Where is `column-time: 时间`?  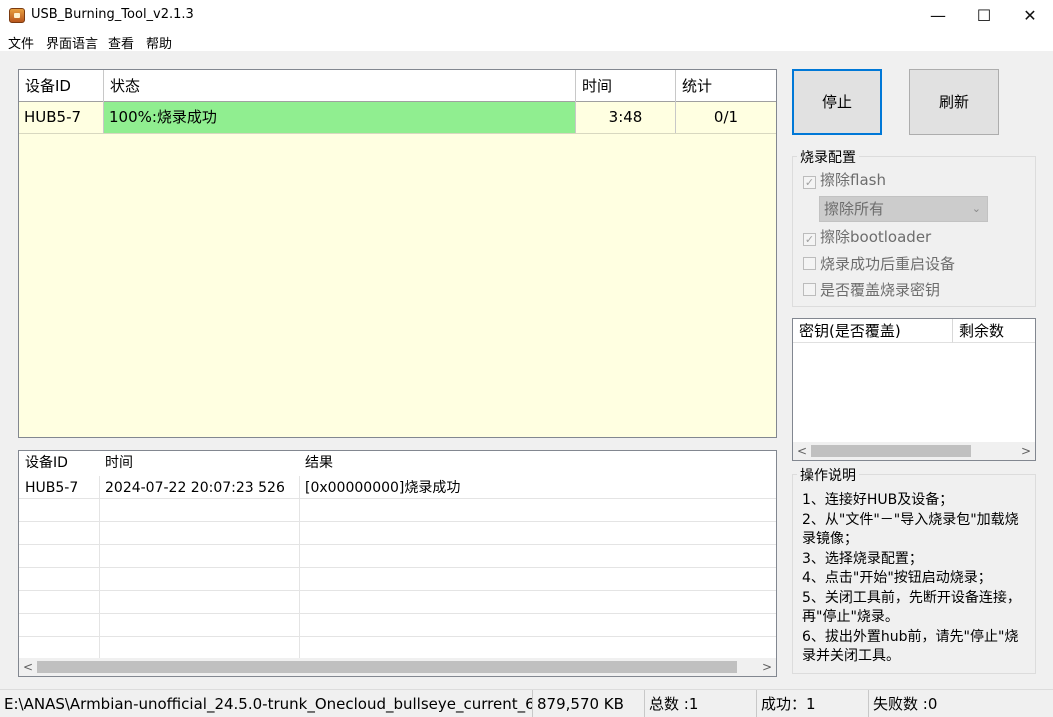 column-time: 时间 is located at coordinates (626, 86).